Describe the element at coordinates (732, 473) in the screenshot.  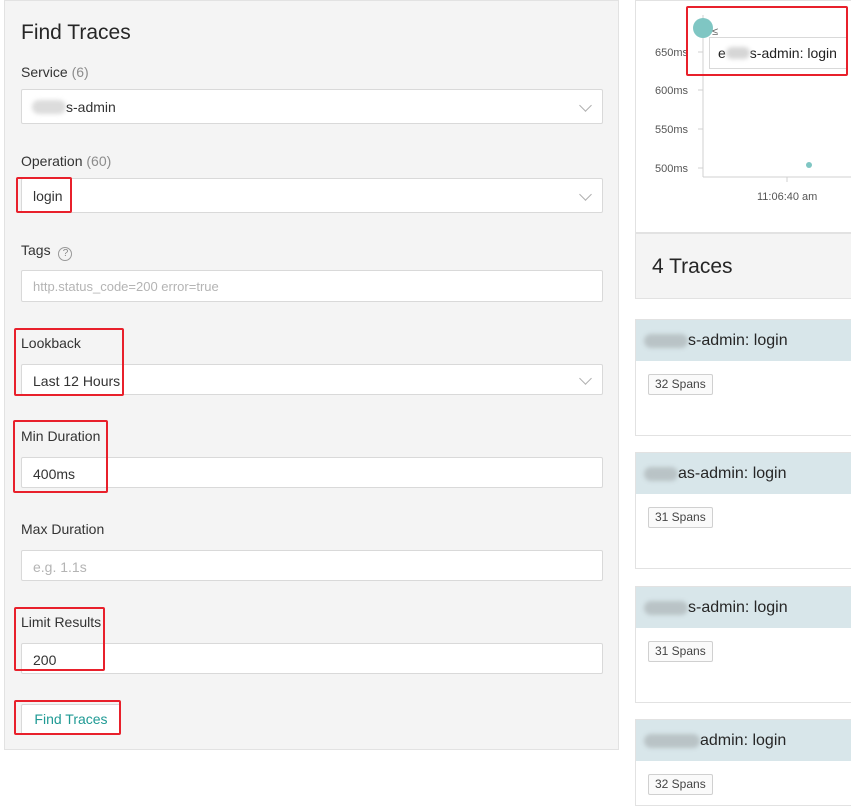
I see `trace-name: as-admin: login` at that location.